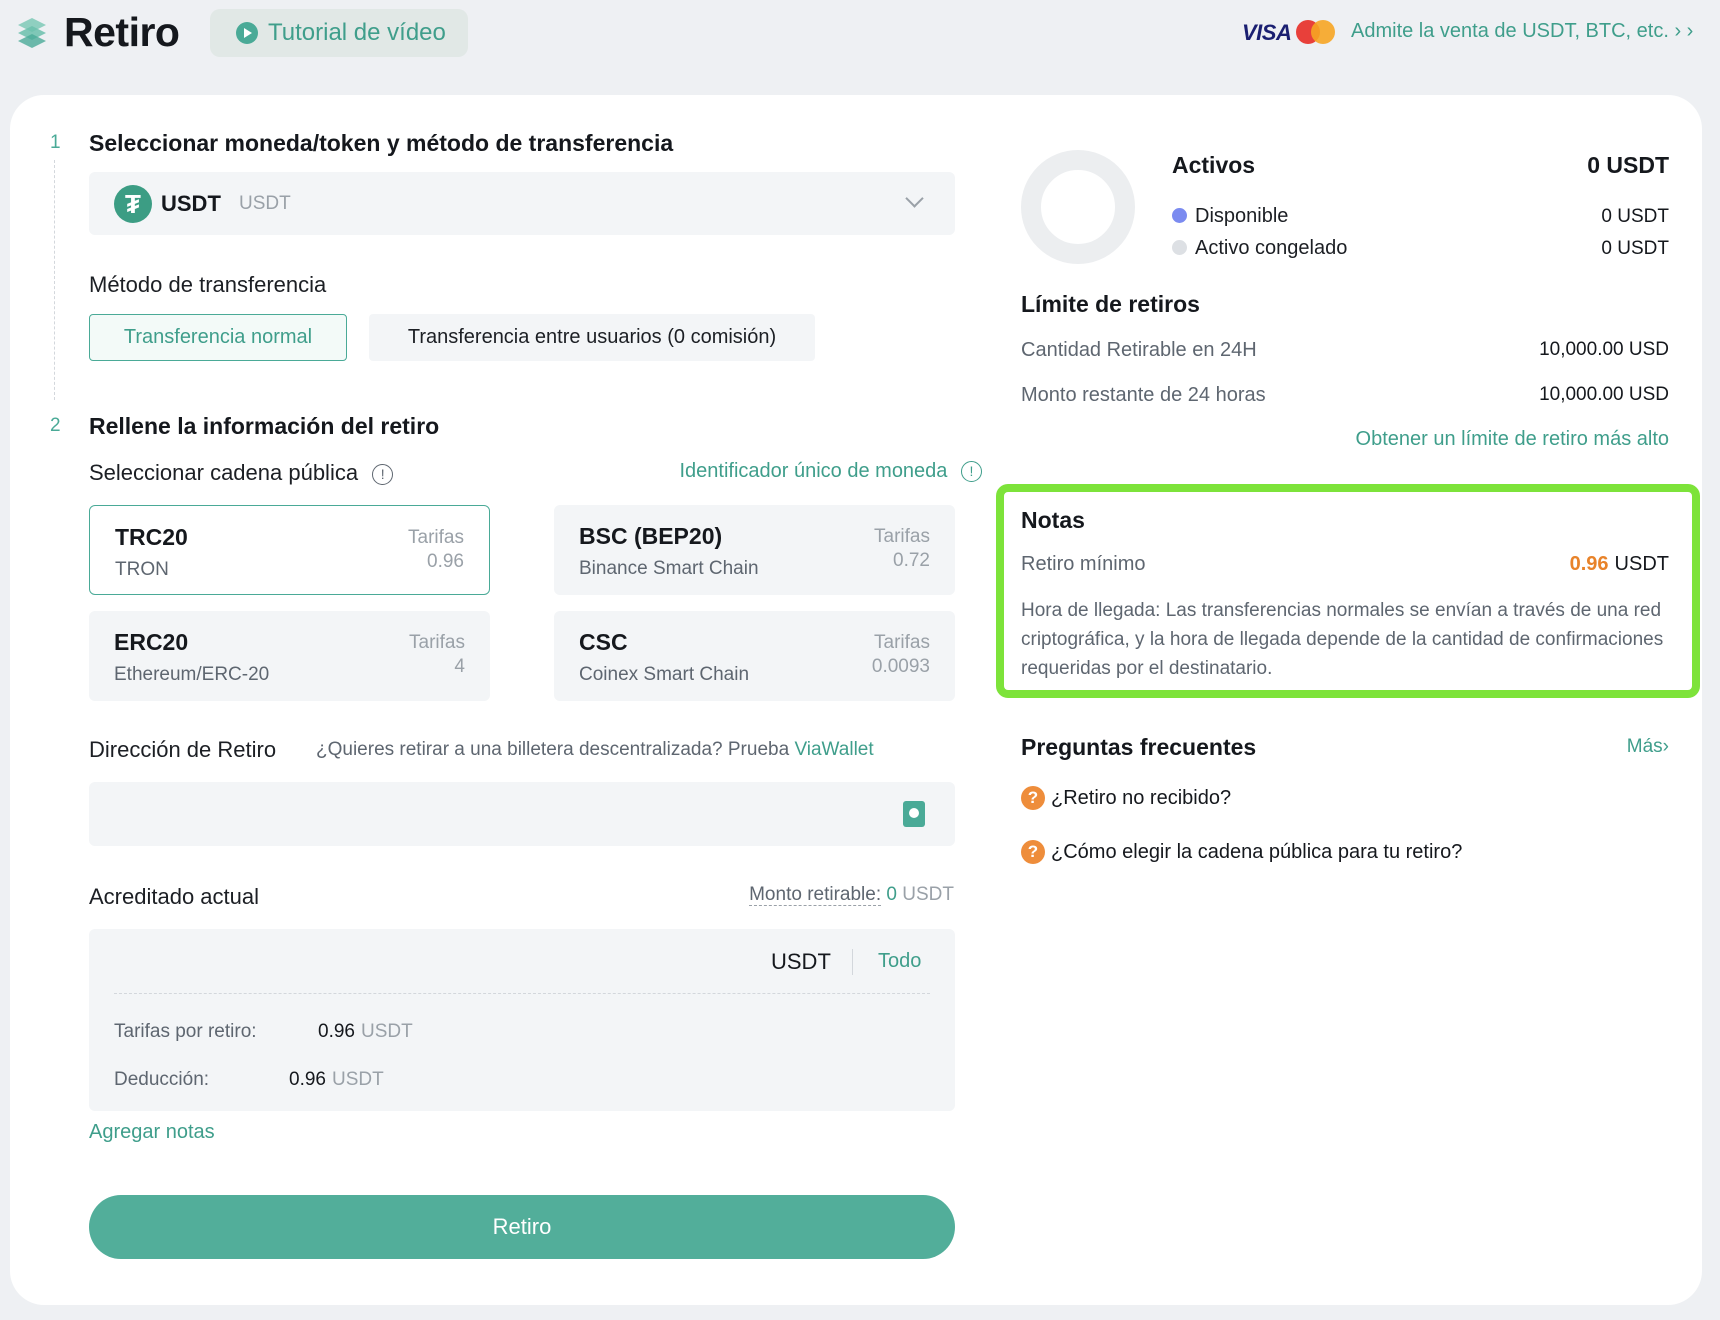 Image resolution: width=1720 pixels, height=1320 pixels. I want to click on fee-value: 0.96, so click(336, 1031).